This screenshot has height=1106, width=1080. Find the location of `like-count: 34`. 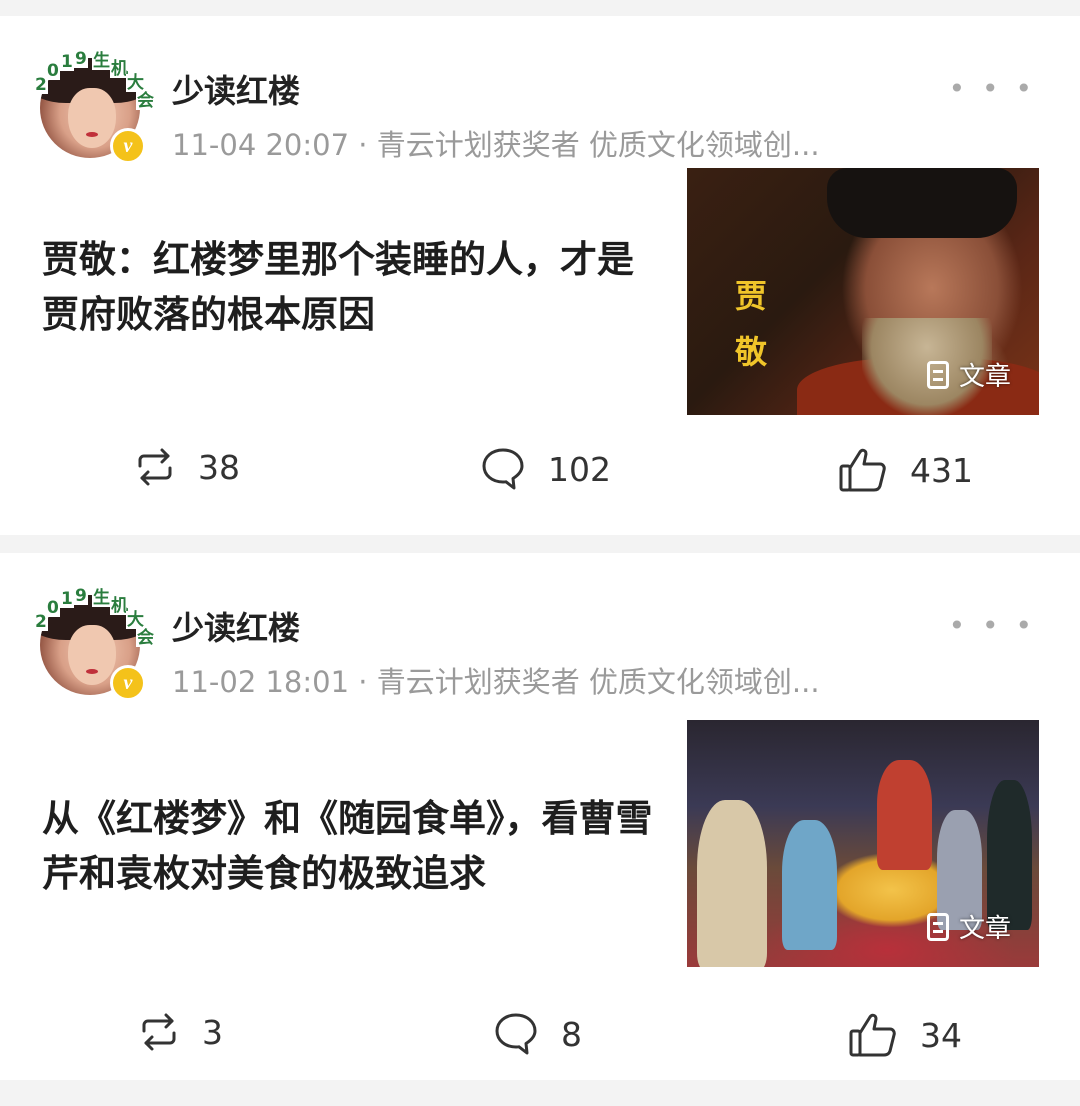

like-count: 34 is located at coordinates (941, 1035).